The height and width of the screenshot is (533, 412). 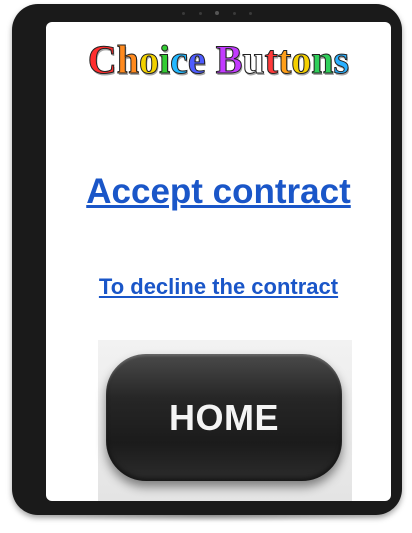 What do you see at coordinates (253, 60) in the screenshot?
I see `title-letter: u` at bounding box center [253, 60].